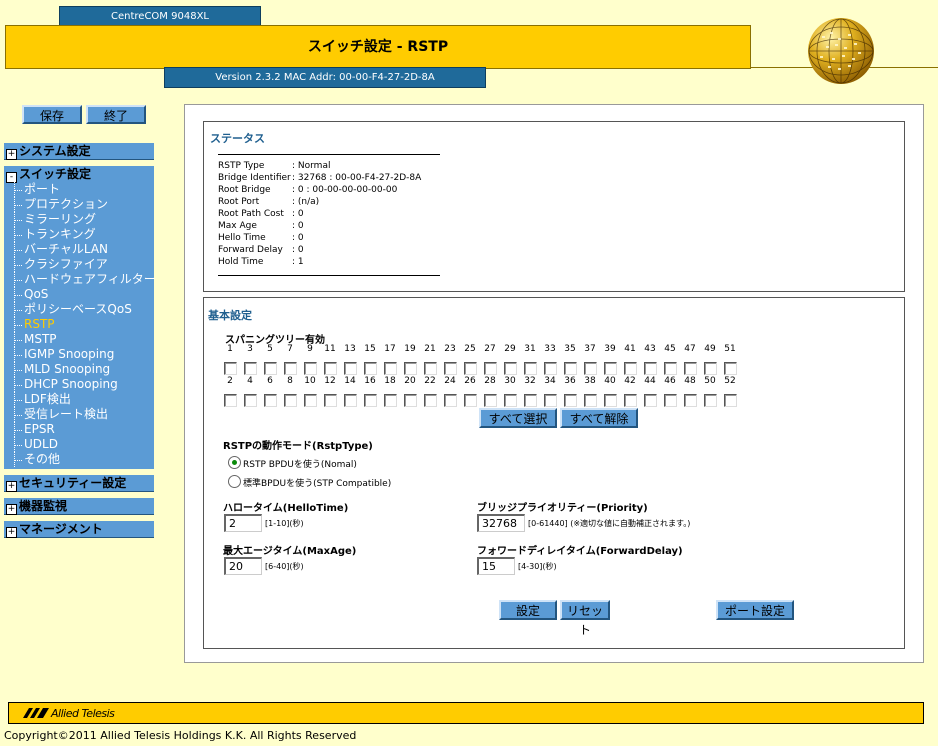 The width and height of the screenshot is (938, 746). I want to click on forward-delay-input, so click(496, 566).